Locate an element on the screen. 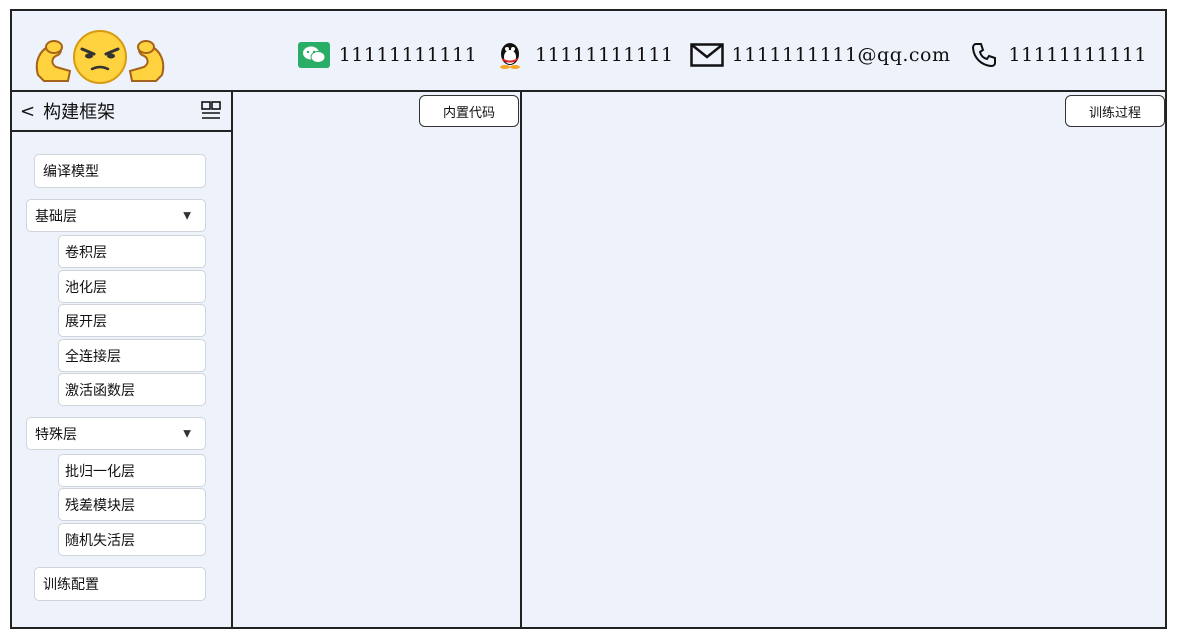 The height and width of the screenshot is (641, 1177). sidebar-item-label: 随机失活层 is located at coordinates (100, 540).